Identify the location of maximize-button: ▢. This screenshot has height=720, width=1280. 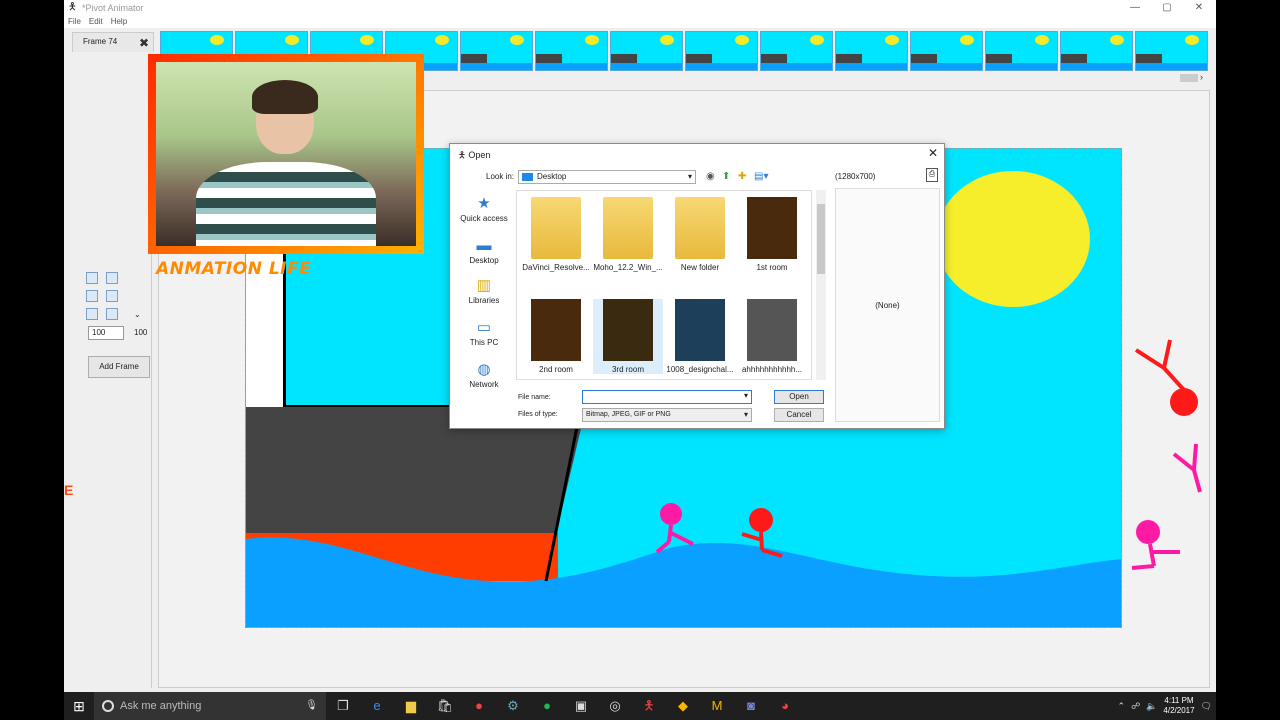
(1167, 8).